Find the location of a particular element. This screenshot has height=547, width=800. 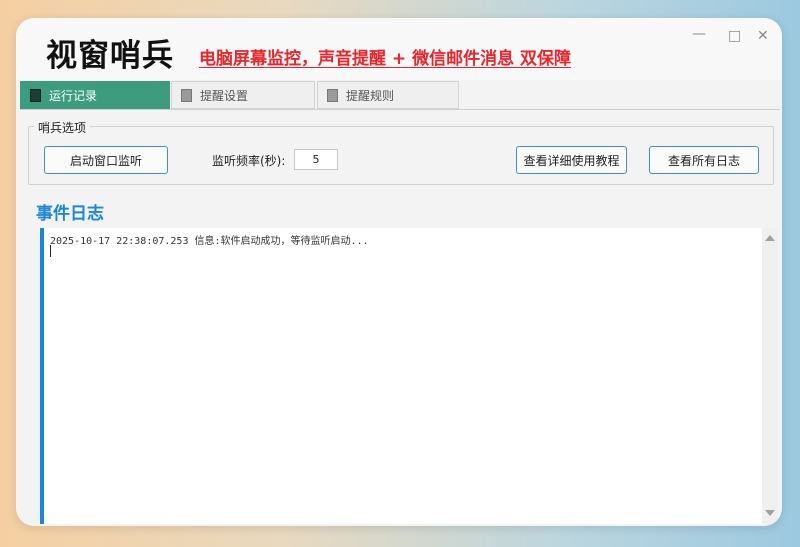

tab-reminder-settings: 提醒设置 is located at coordinates (243, 95).